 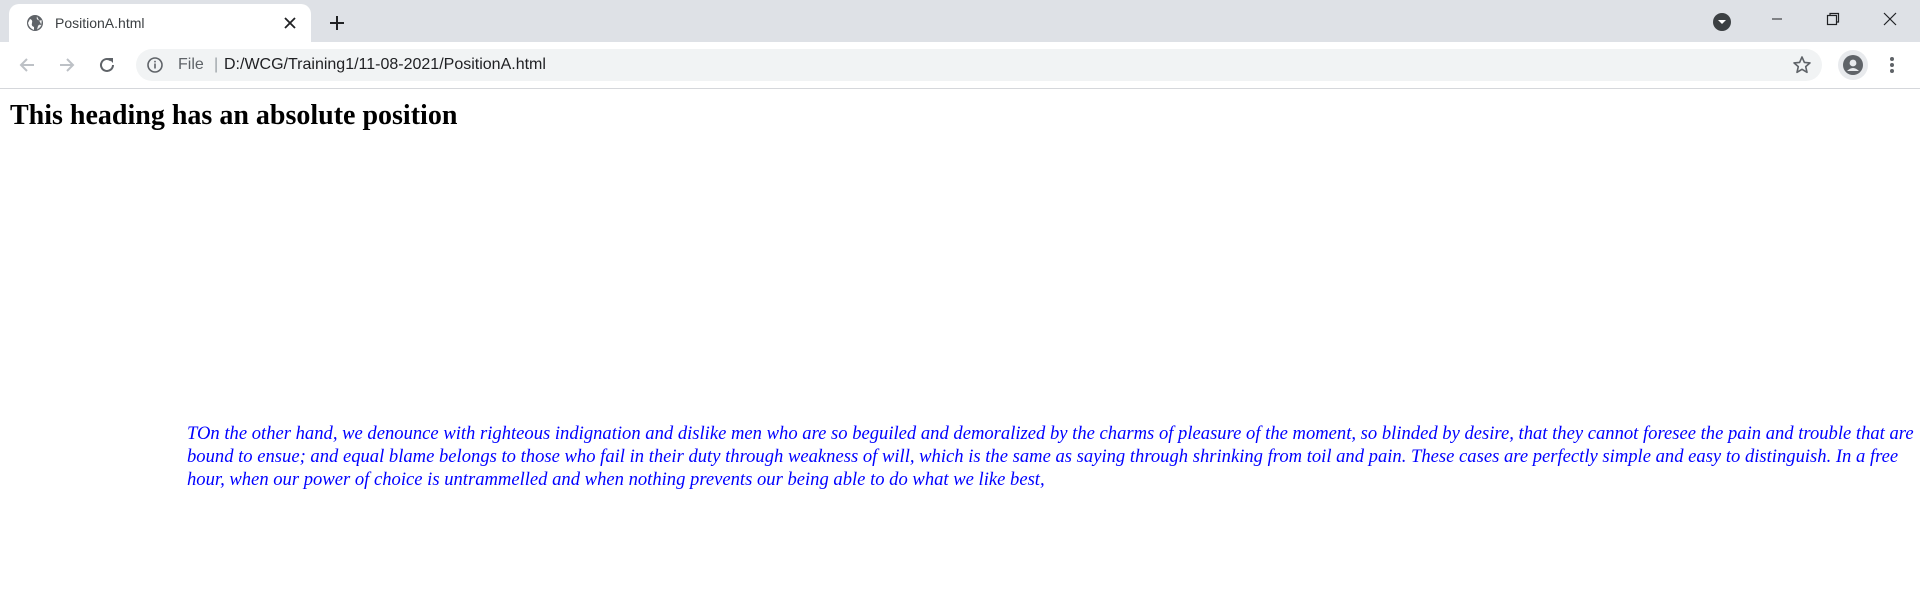 I want to click on new-tab-button, so click(x=337, y=23).